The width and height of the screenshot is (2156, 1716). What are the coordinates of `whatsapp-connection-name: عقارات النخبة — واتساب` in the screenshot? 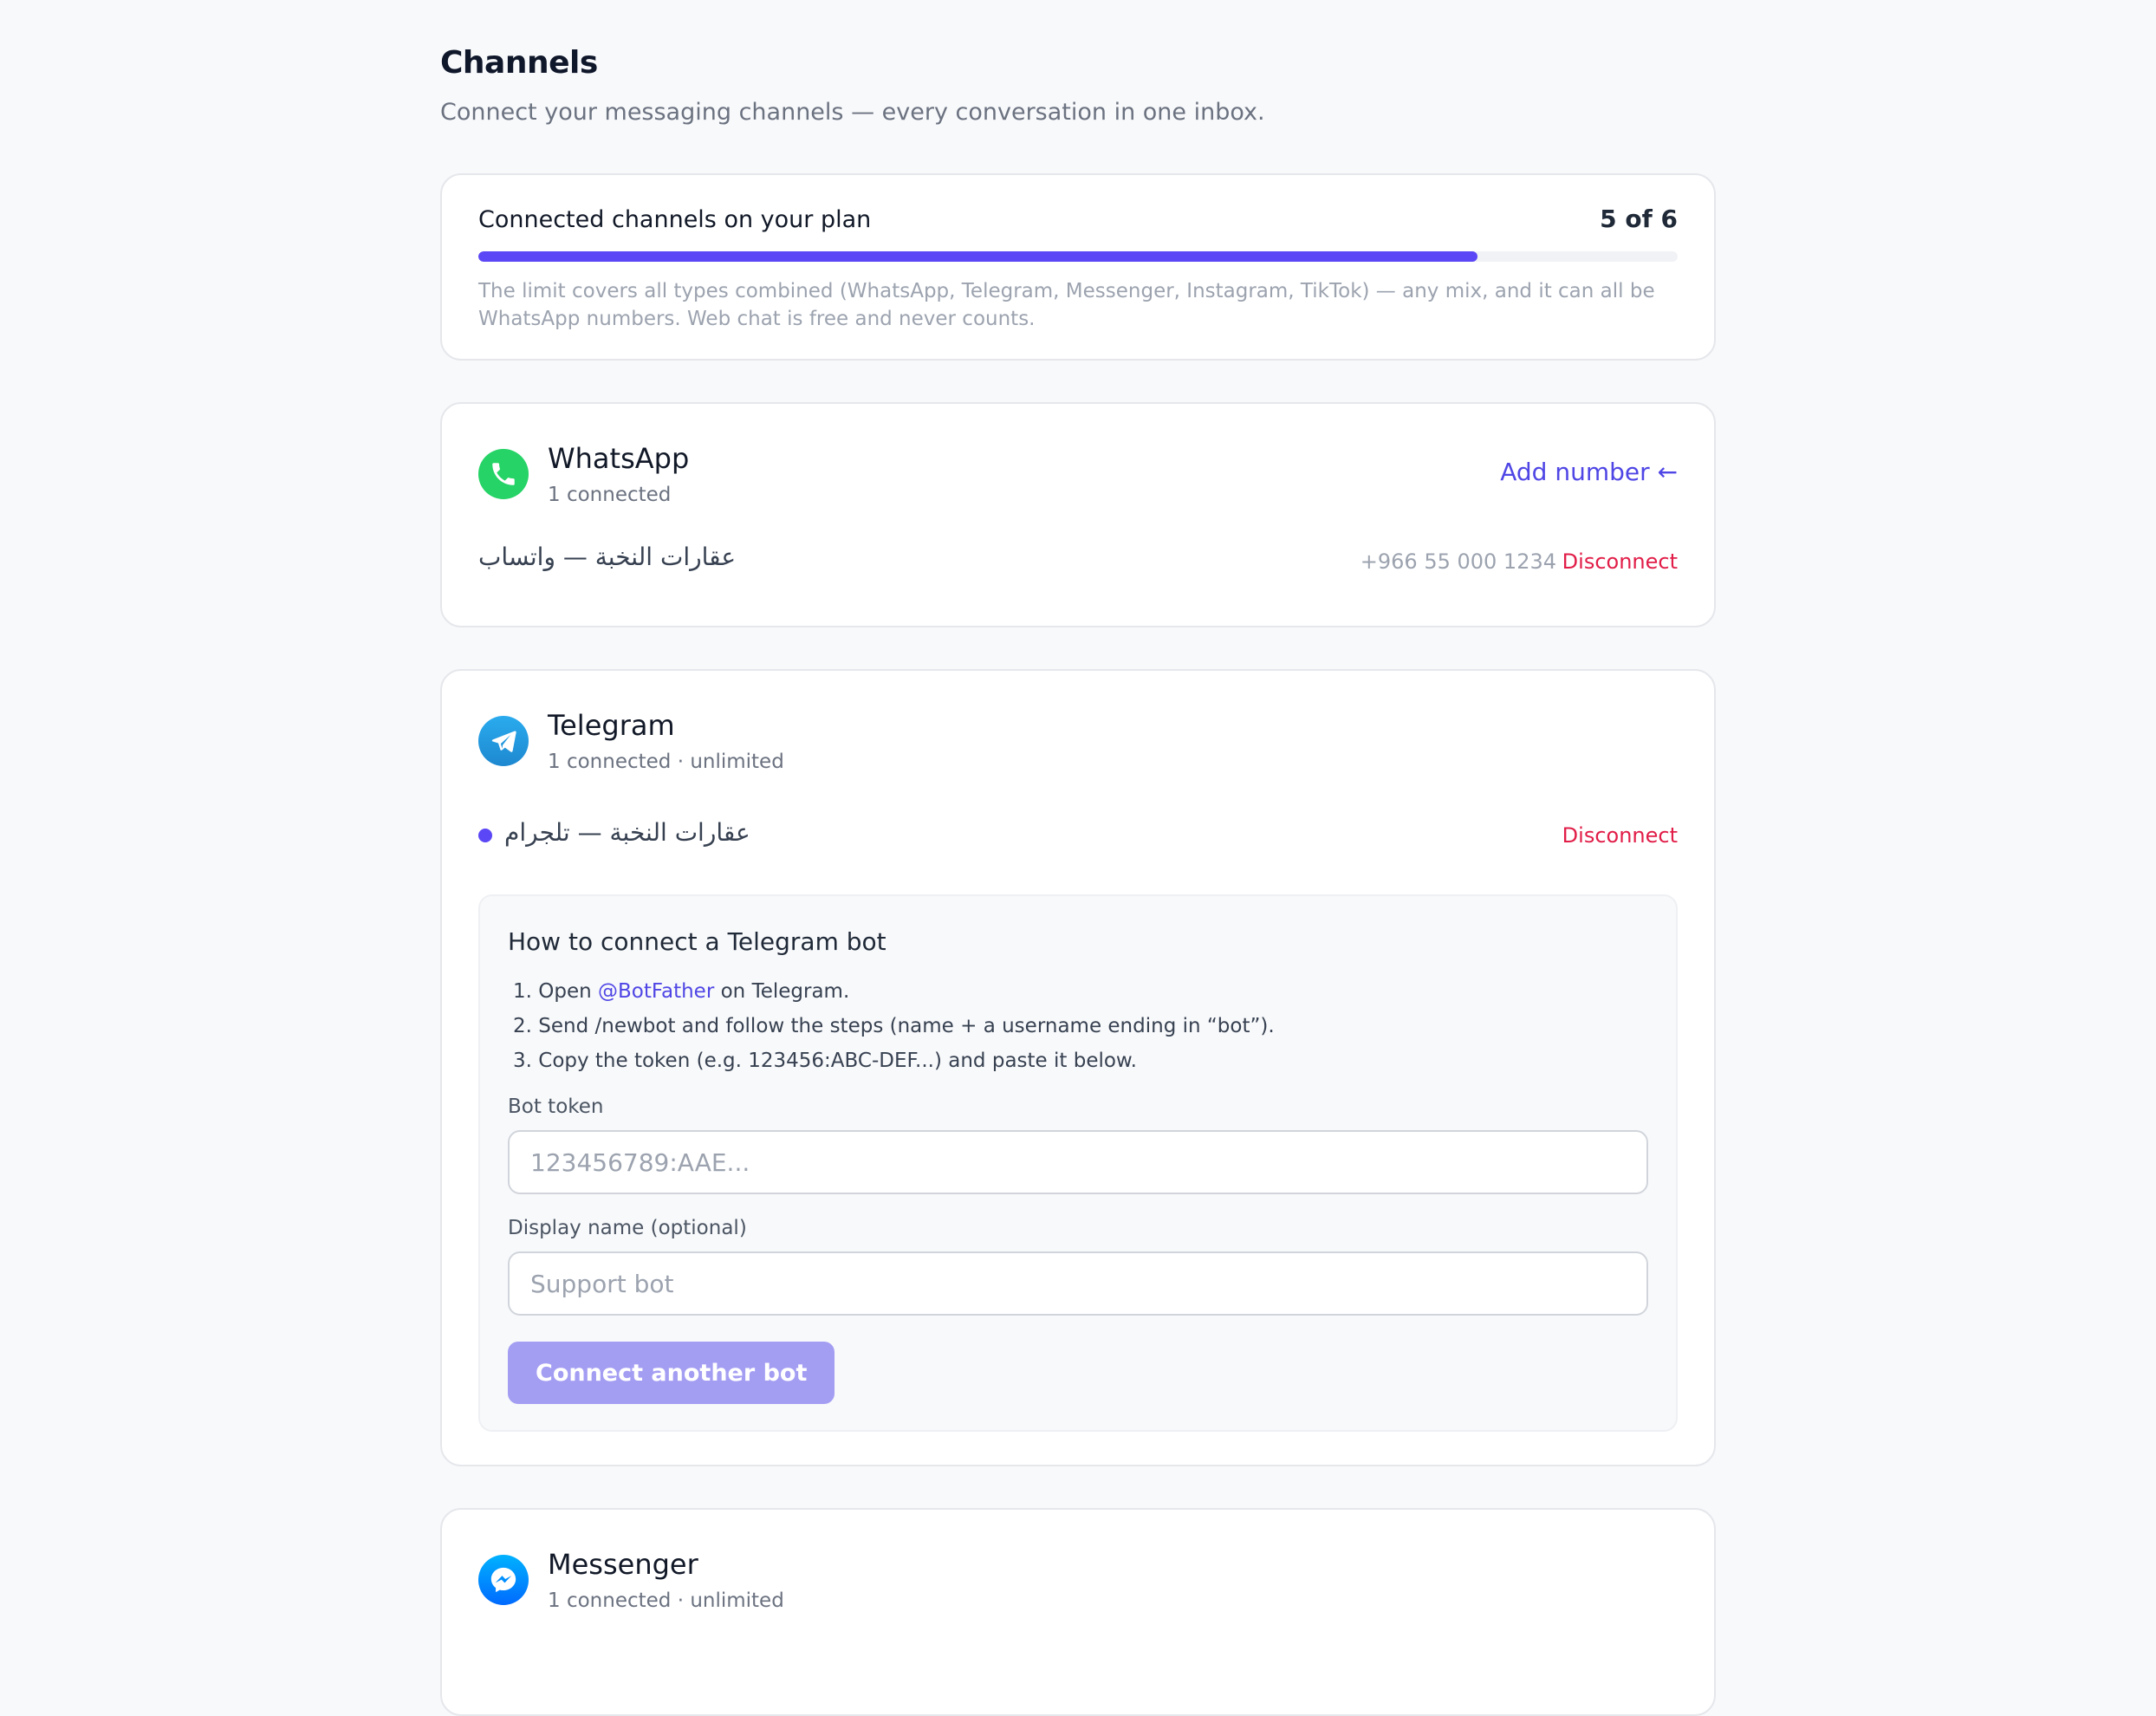 It's located at (607, 557).